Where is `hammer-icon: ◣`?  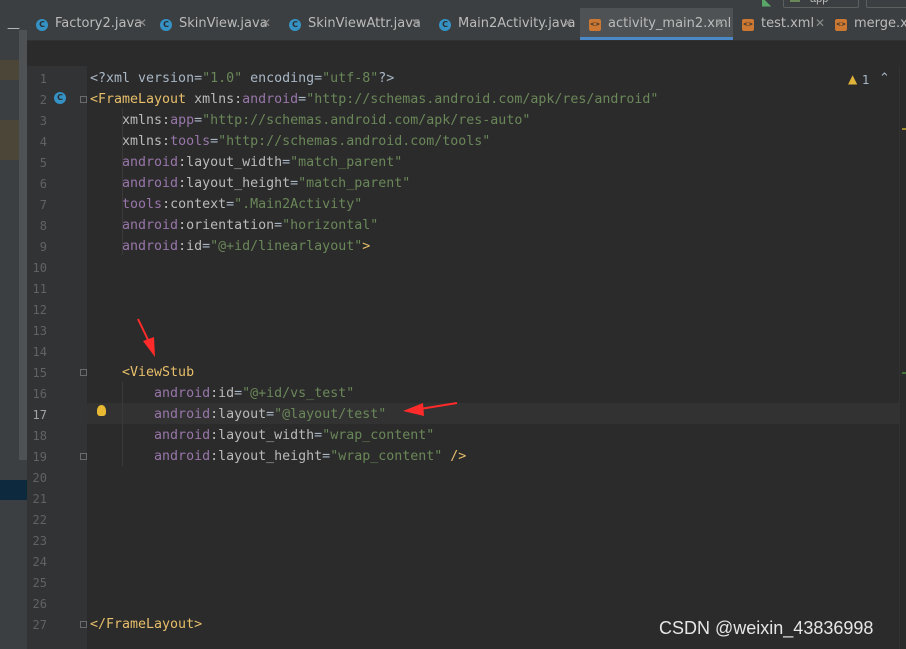 hammer-icon: ◣ is located at coordinates (766, 4).